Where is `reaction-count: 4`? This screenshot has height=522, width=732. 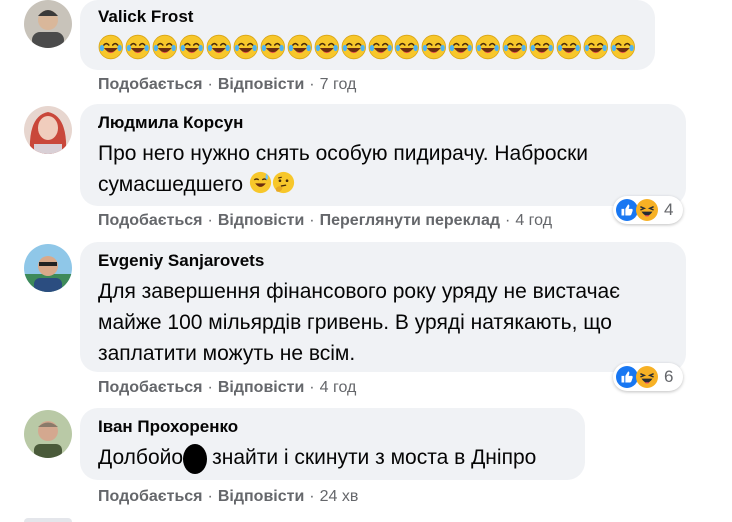 reaction-count: 4 is located at coordinates (669, 209).